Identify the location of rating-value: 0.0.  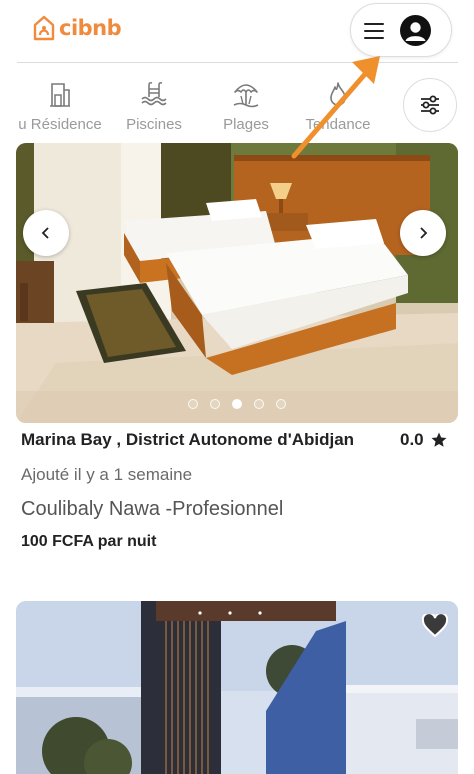
(412, 439).